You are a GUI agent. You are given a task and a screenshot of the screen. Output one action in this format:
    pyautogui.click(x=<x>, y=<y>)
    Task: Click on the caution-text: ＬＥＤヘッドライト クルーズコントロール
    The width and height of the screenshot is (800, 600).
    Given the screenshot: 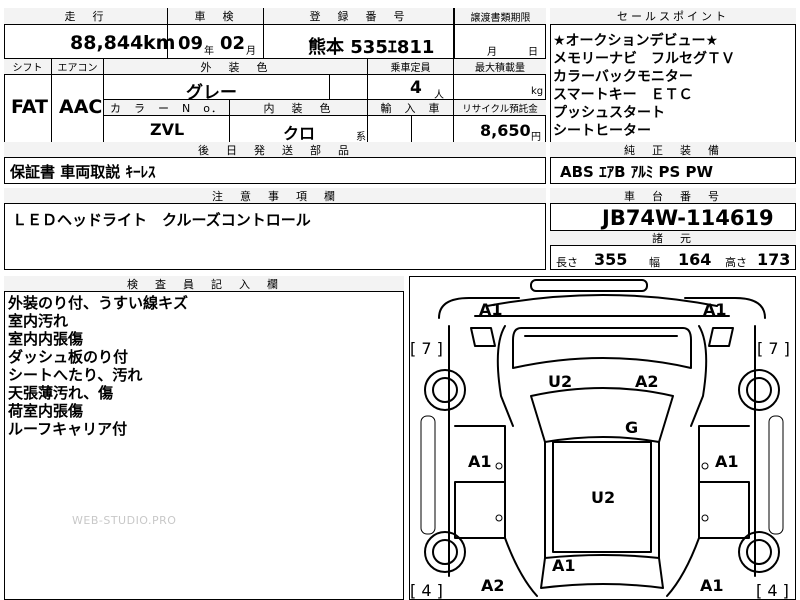 What is the action you would take?
    pyautogui.click(x=161, y=220)
    